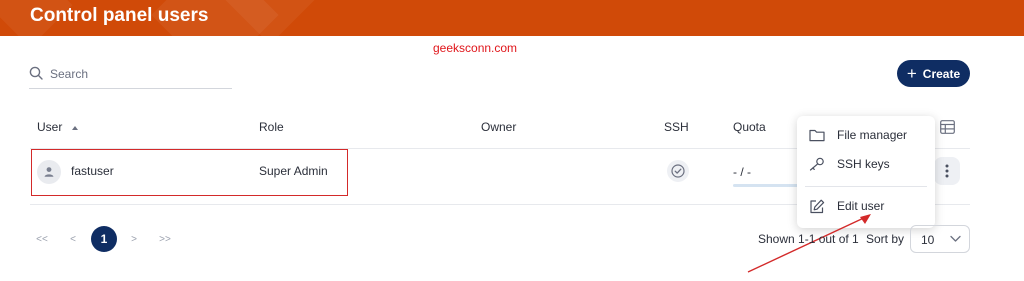 This screenshot has width=1024, height=281. I want to click on avatar, so click(49, 172).